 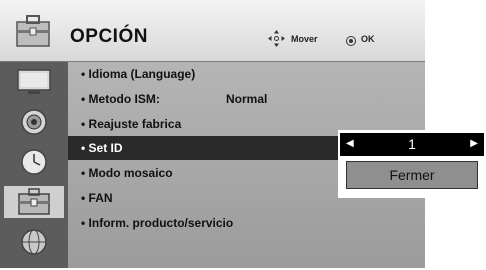 What do you see at coordinates (138, 74) in the screenshot?
I see `menu-item-label: • Idioma (Language)` at bounding box center [138, 74].